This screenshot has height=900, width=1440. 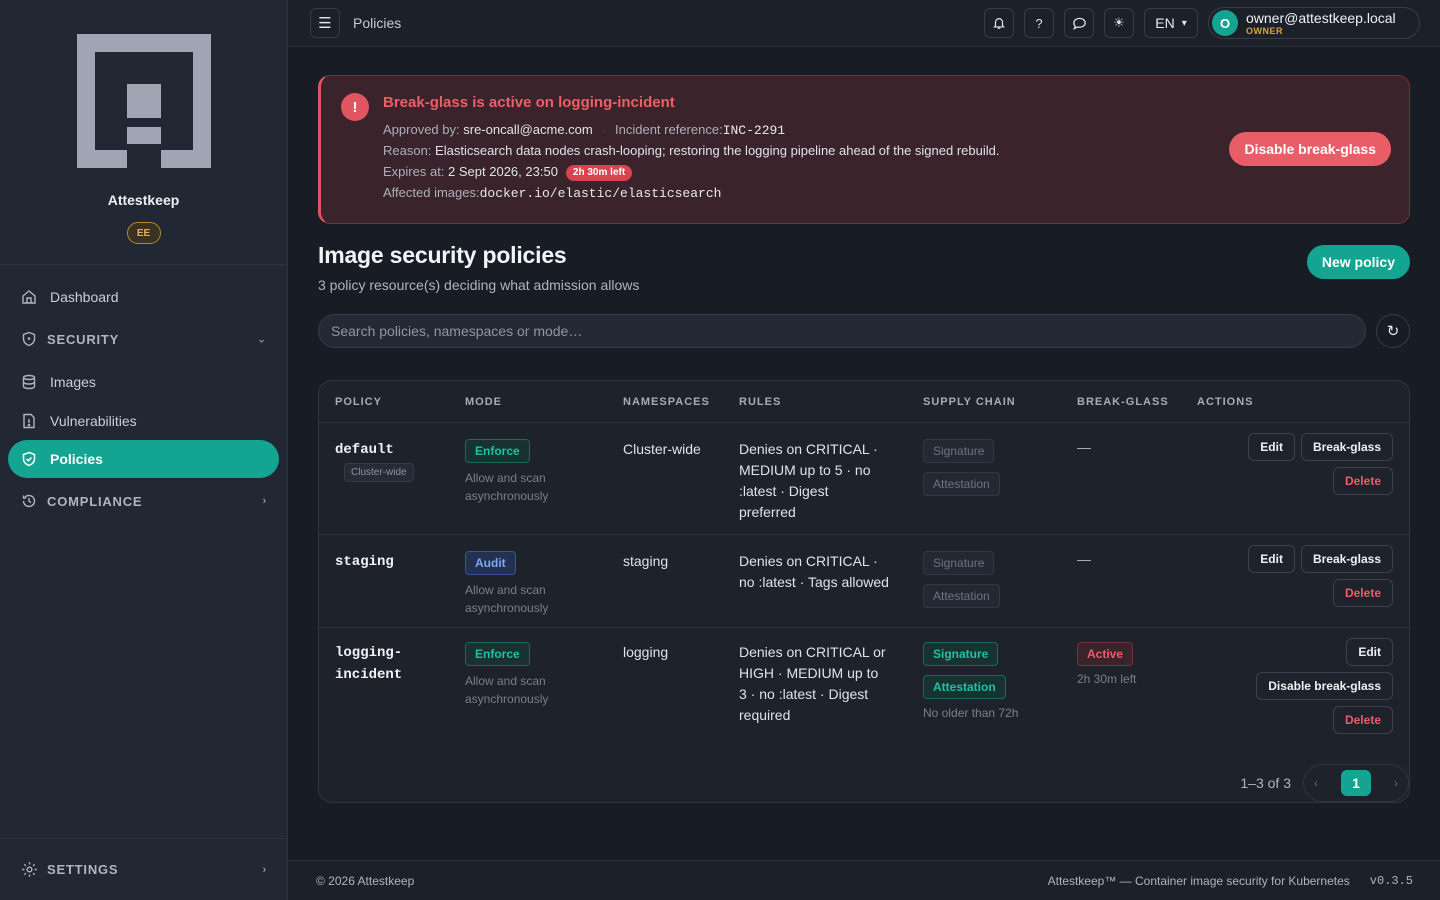 What do you see at coordinates (261, 339) in the screenshot?
I see `chevron-down-icon: ⌄` at bounding box center [261, 339].